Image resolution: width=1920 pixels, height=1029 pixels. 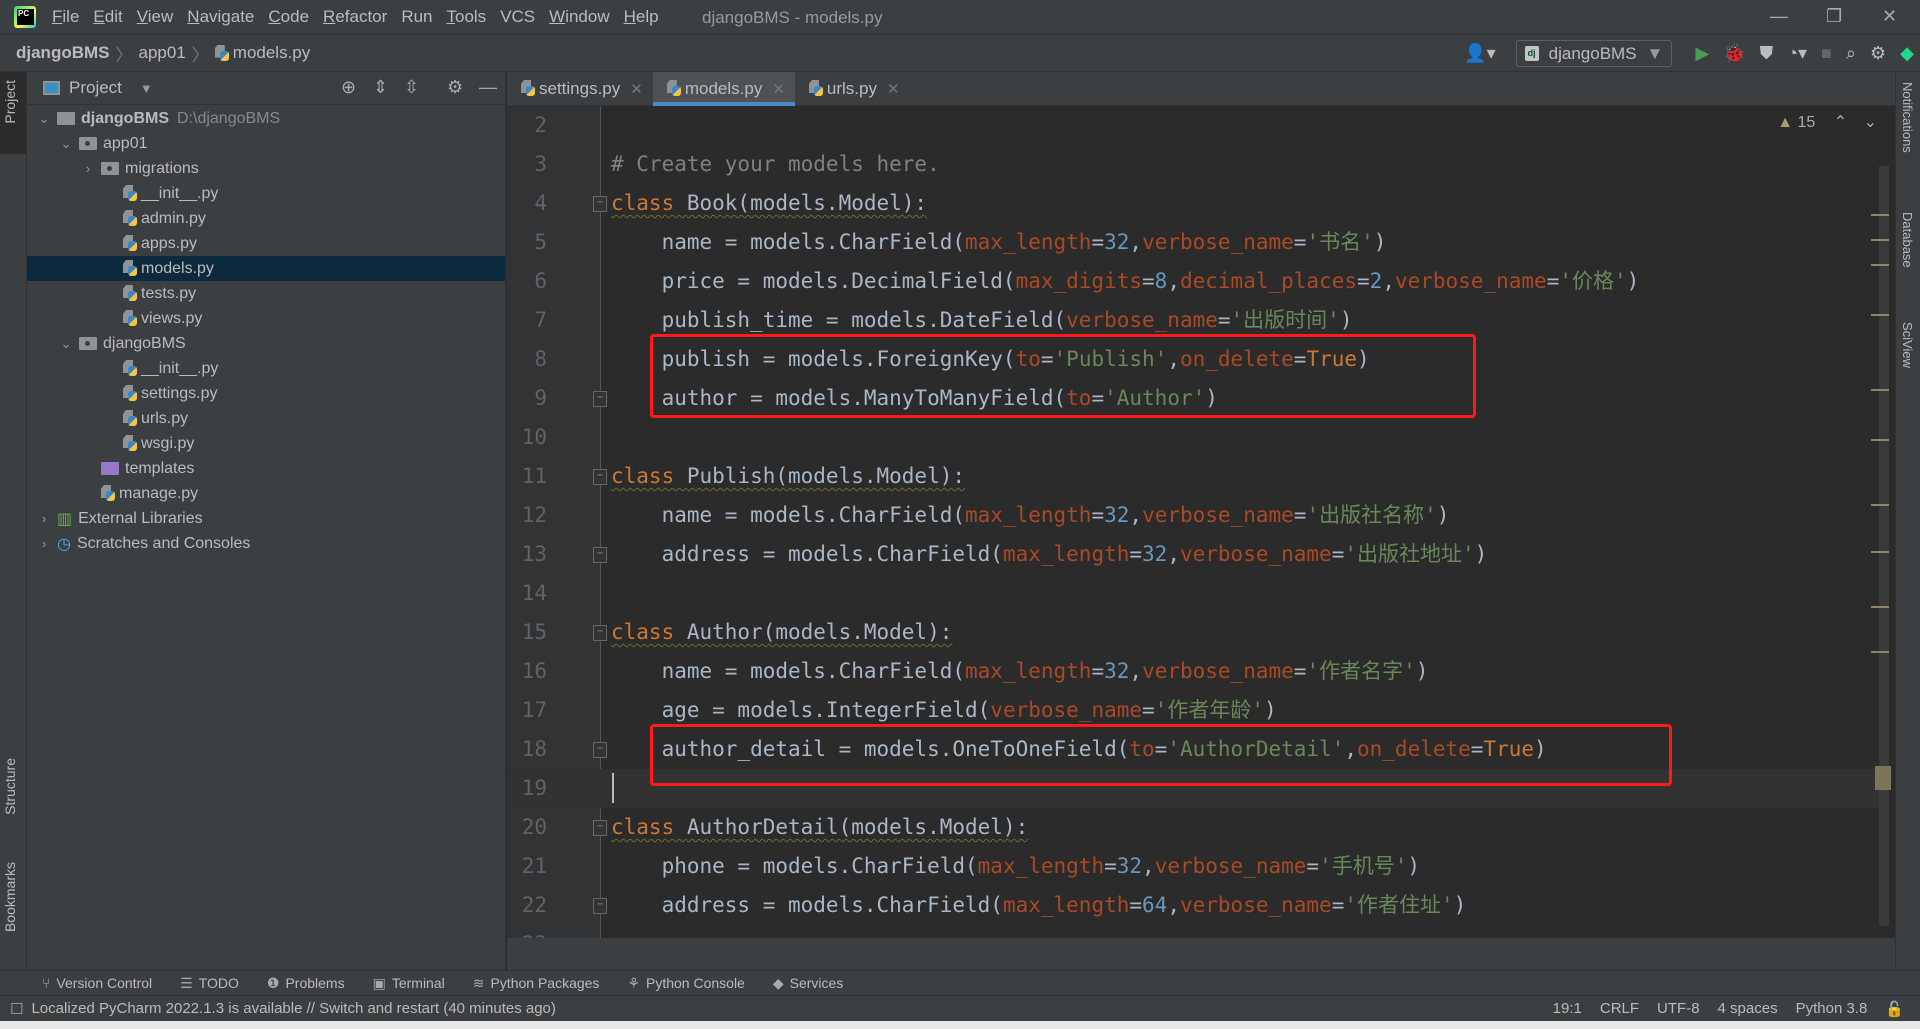 What do you see at coordinates (1197, 632) in the screenshot?
I see `code-line: 15 − class Author(models.Model):` at bounding box center [1197, 632].